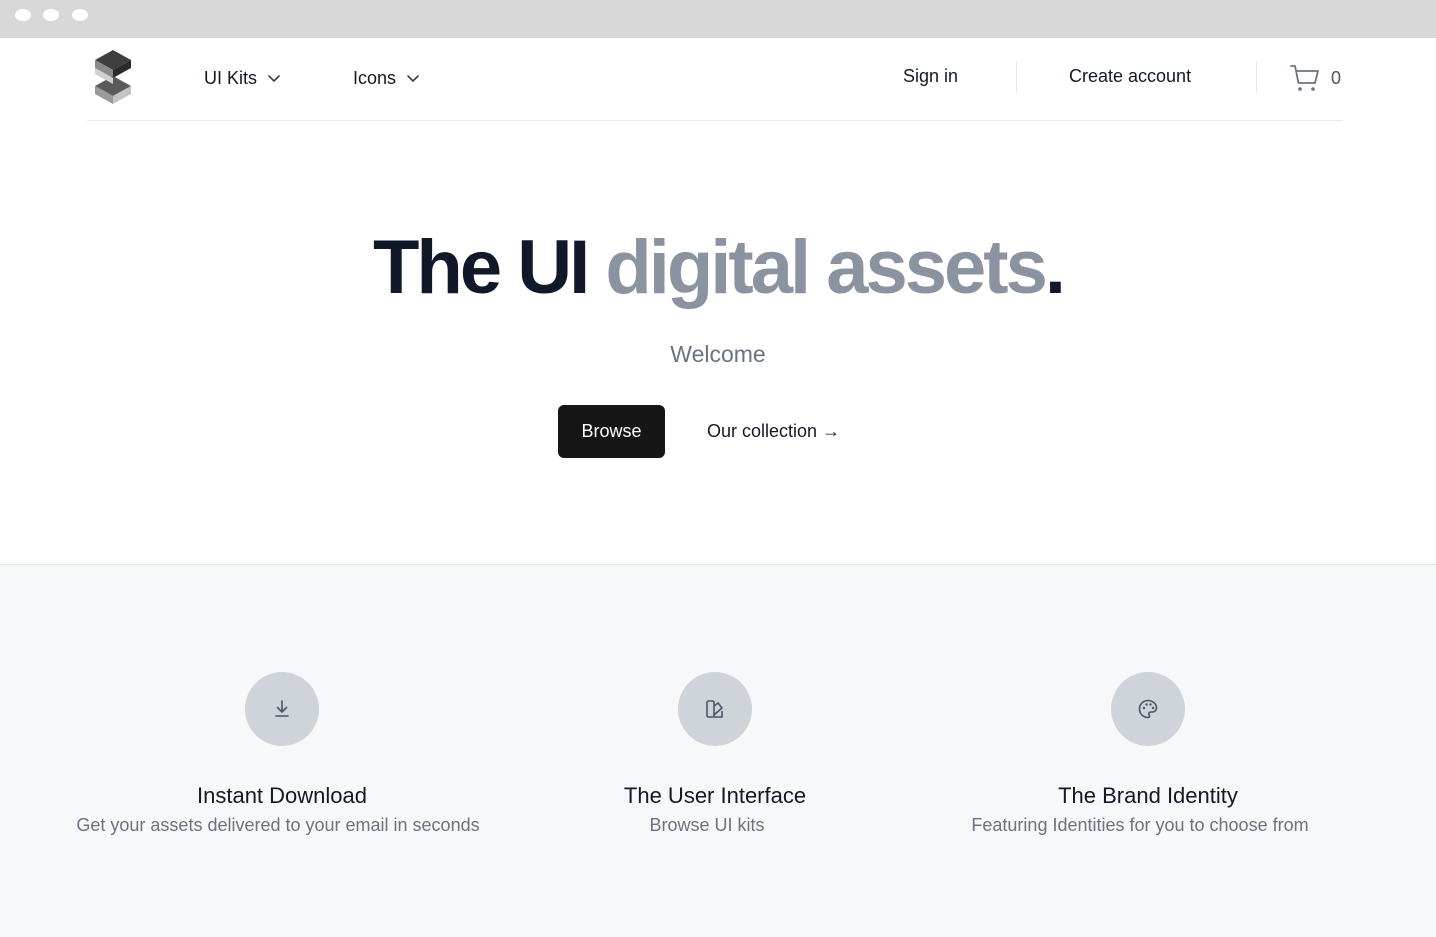 The height and width of the screenshot is (937, 1436). Describe the element at coordinates (1055, 267) in the screenshot. I see `hero-title-period: .` at that location.